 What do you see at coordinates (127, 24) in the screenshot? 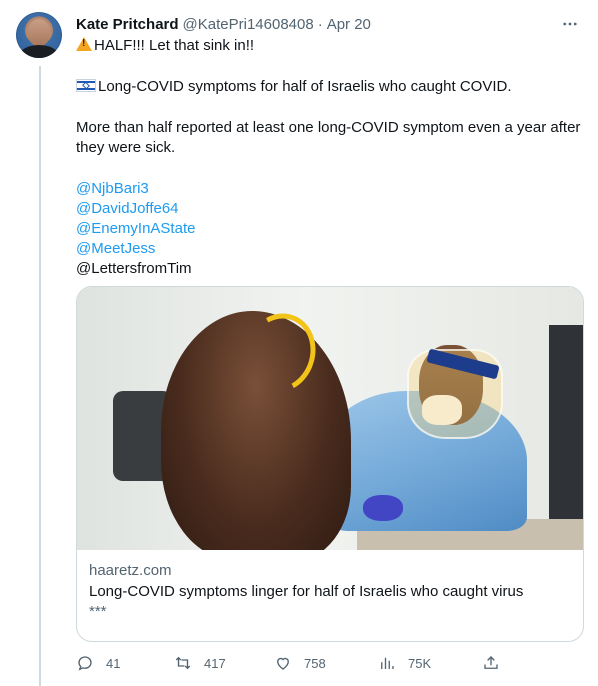
I see `author-name: Kate Pritchard` at bounding box center [127, 24].